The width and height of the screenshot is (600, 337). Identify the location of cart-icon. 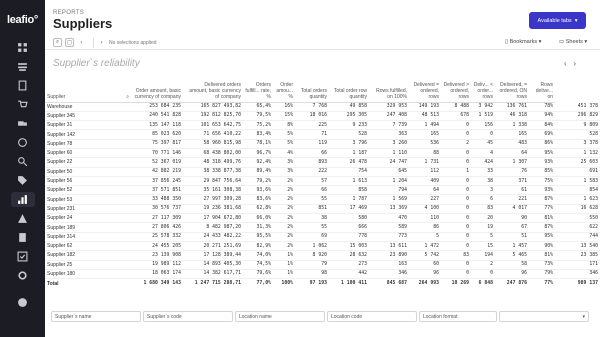
(23, 104).